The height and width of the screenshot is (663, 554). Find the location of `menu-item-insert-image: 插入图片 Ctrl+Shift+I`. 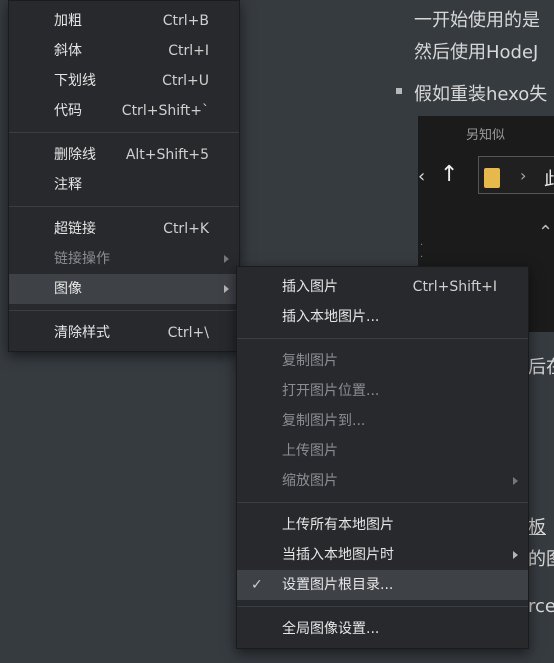

menu-item-insert-image: 插入图片 Ctrl+Shift+I is located at coordinates (382, 287).